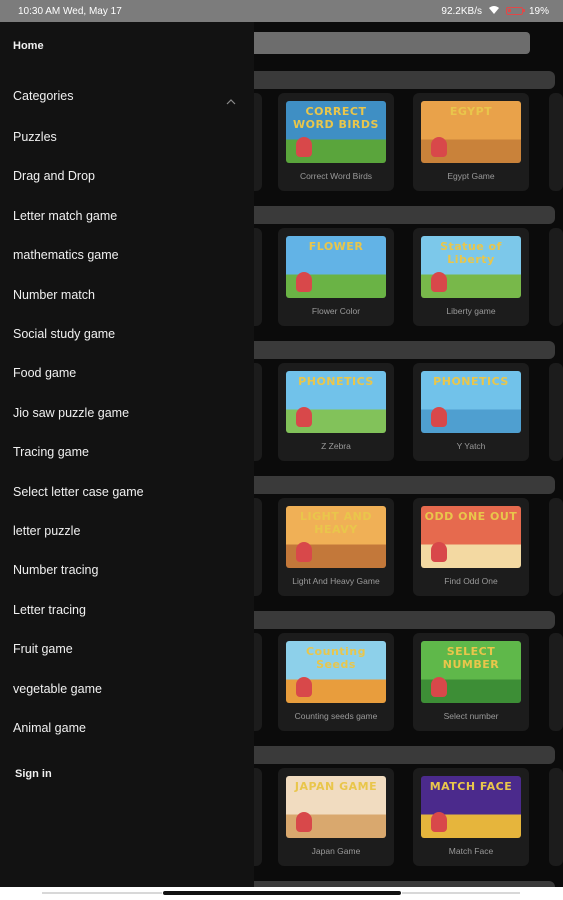 Image resolution: width=563 pixels, height=900 pixels. Describe the element at coordinates (102, 893) in the screenshot. I see `nav-divider-left` at that location.